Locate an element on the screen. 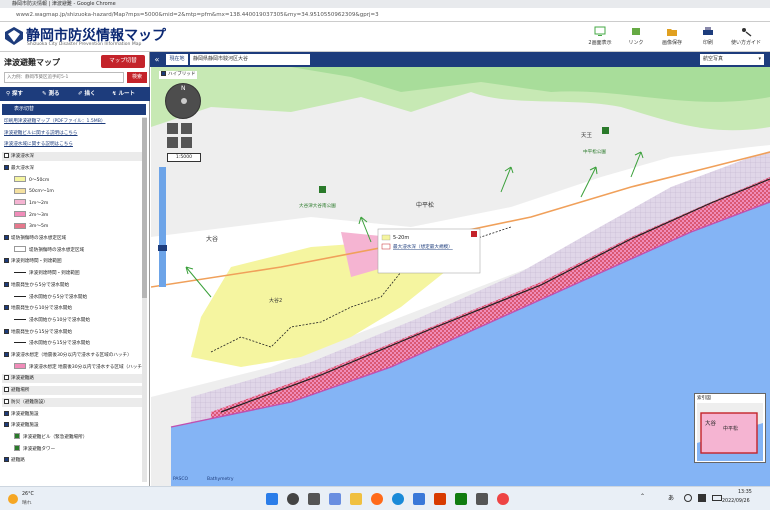 The image size is (770, 510). address-search-input is located at coordinates (64, 77).